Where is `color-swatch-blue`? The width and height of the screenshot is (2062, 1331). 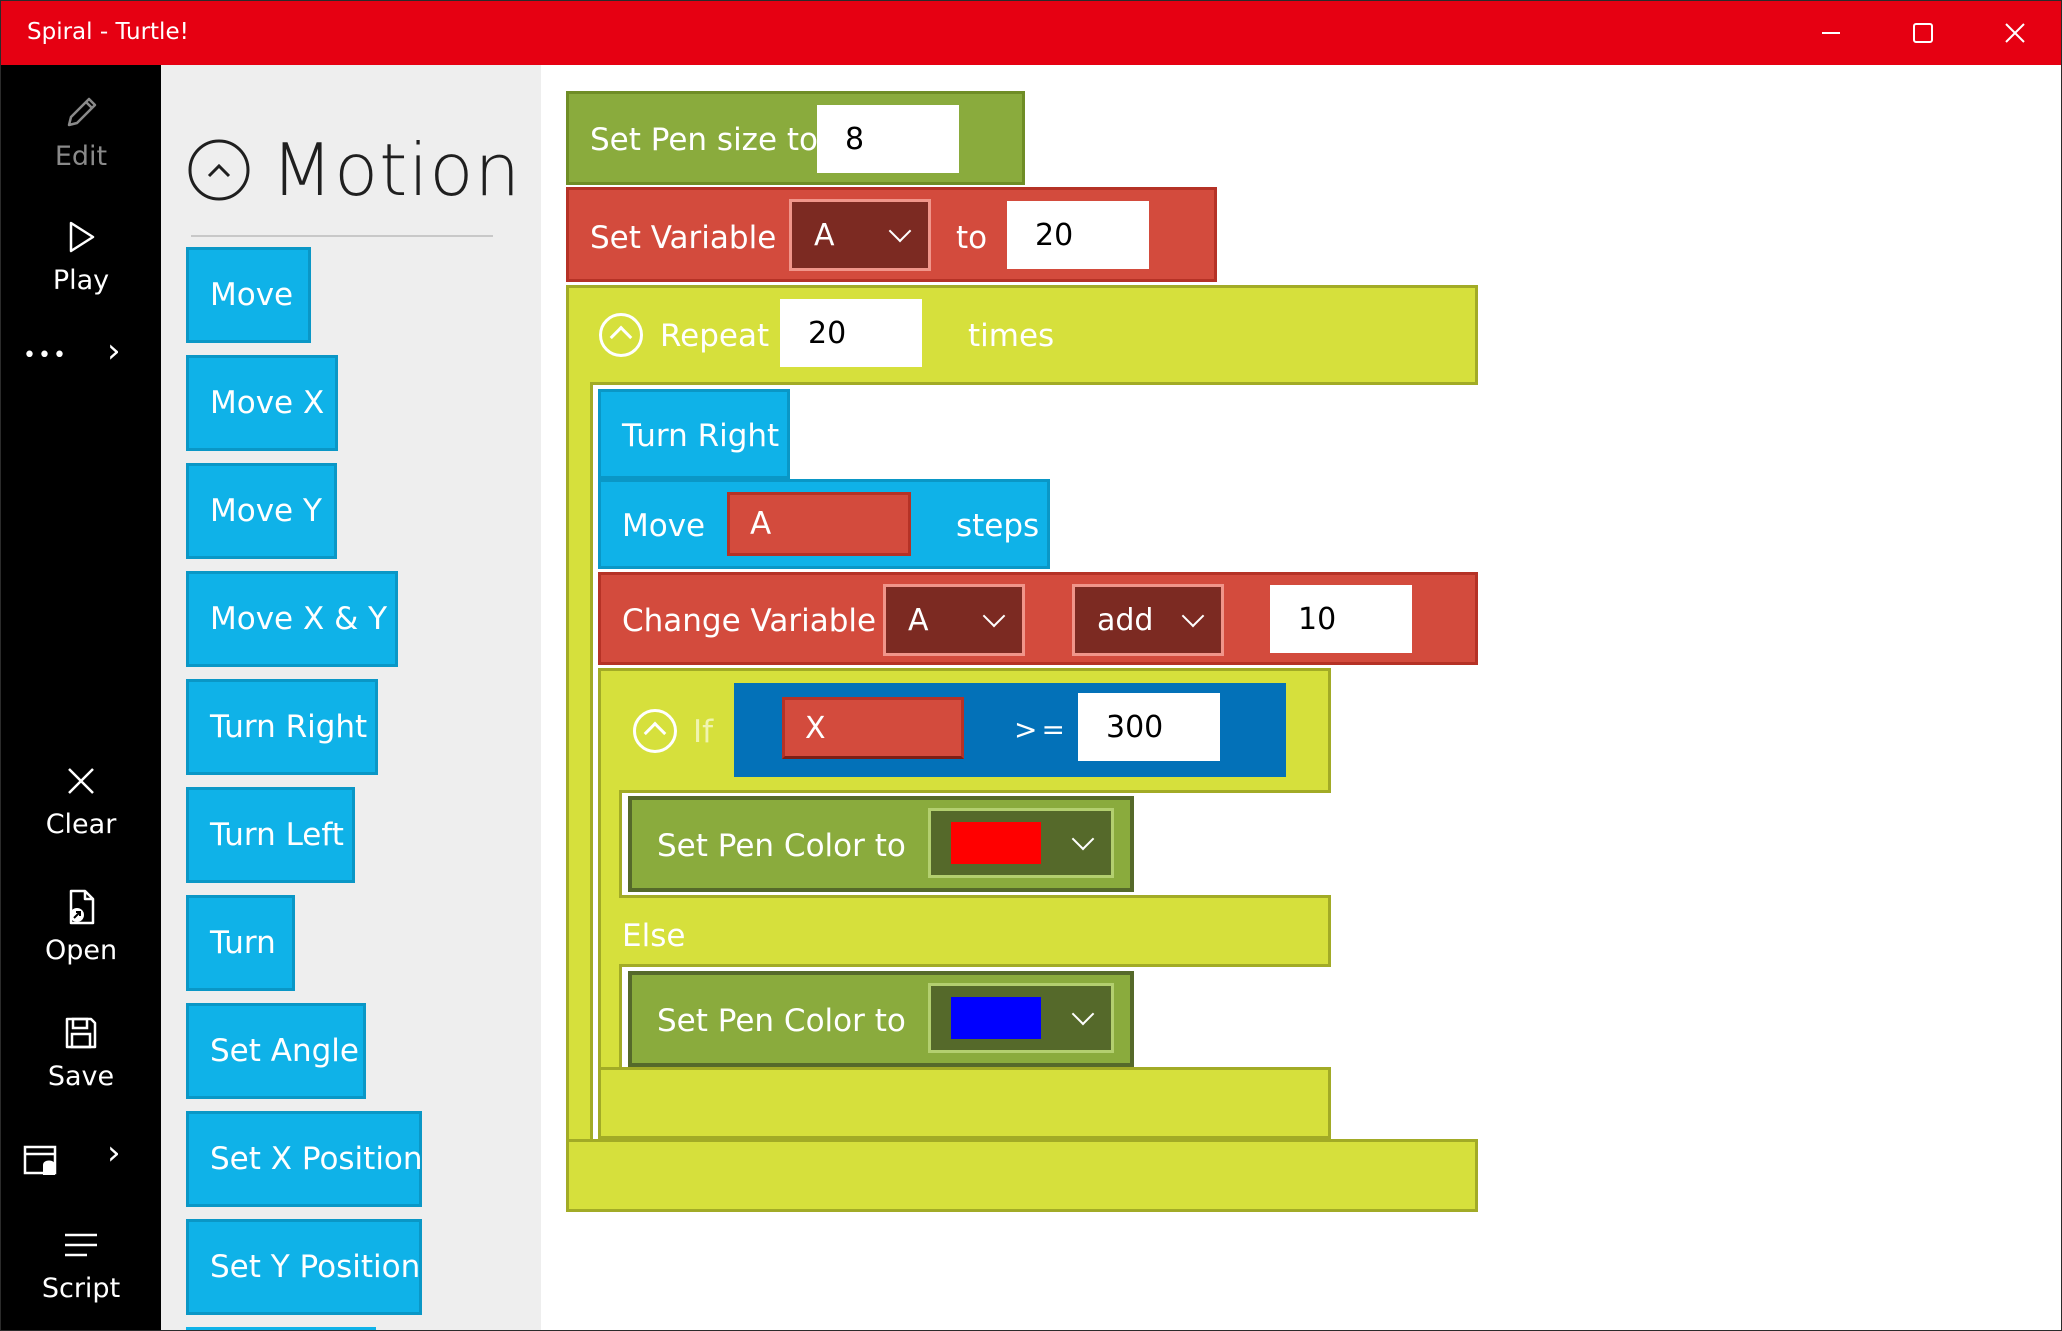
color-swatch-blue is located at coordinates (996, 1018).